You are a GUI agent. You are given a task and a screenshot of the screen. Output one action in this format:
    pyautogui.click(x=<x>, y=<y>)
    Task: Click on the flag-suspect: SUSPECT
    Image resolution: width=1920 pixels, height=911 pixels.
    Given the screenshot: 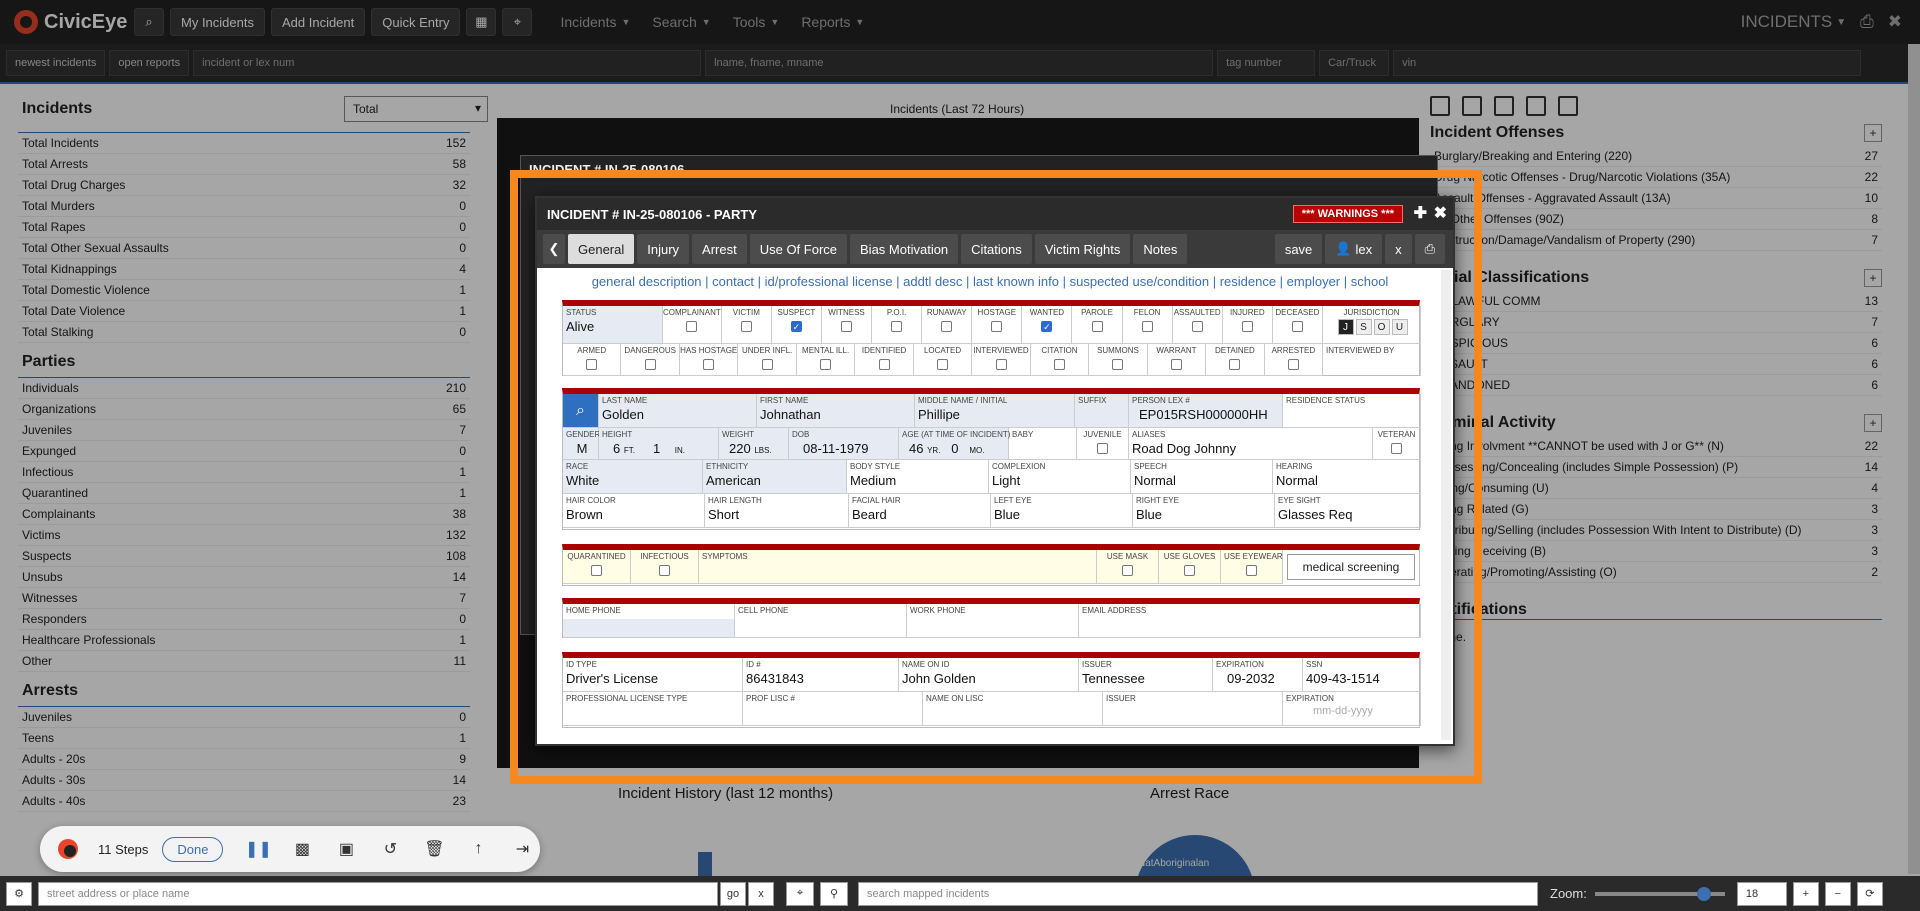 What is the action you would take?
    pyautogui.click(x=796, y=325)
    